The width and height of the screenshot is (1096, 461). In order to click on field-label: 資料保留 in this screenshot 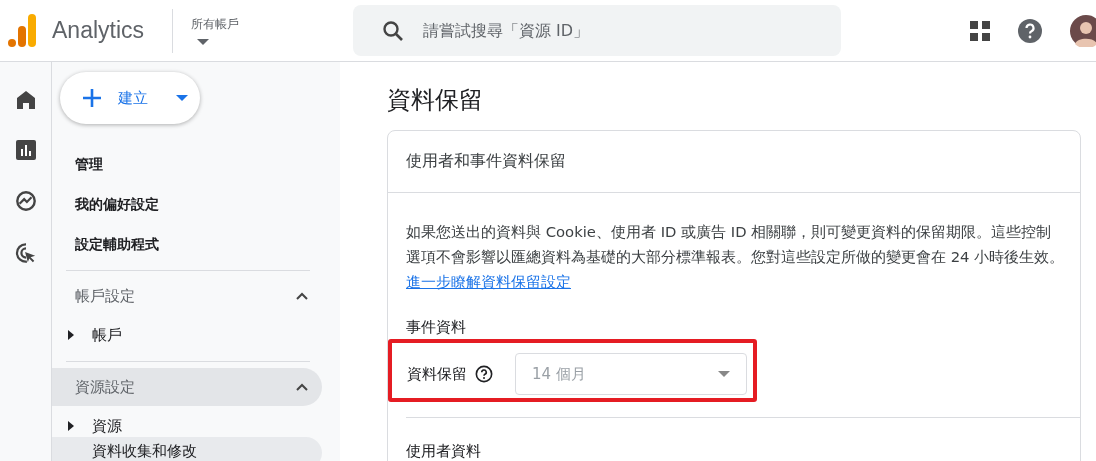, I will do `click(437, 374)`.